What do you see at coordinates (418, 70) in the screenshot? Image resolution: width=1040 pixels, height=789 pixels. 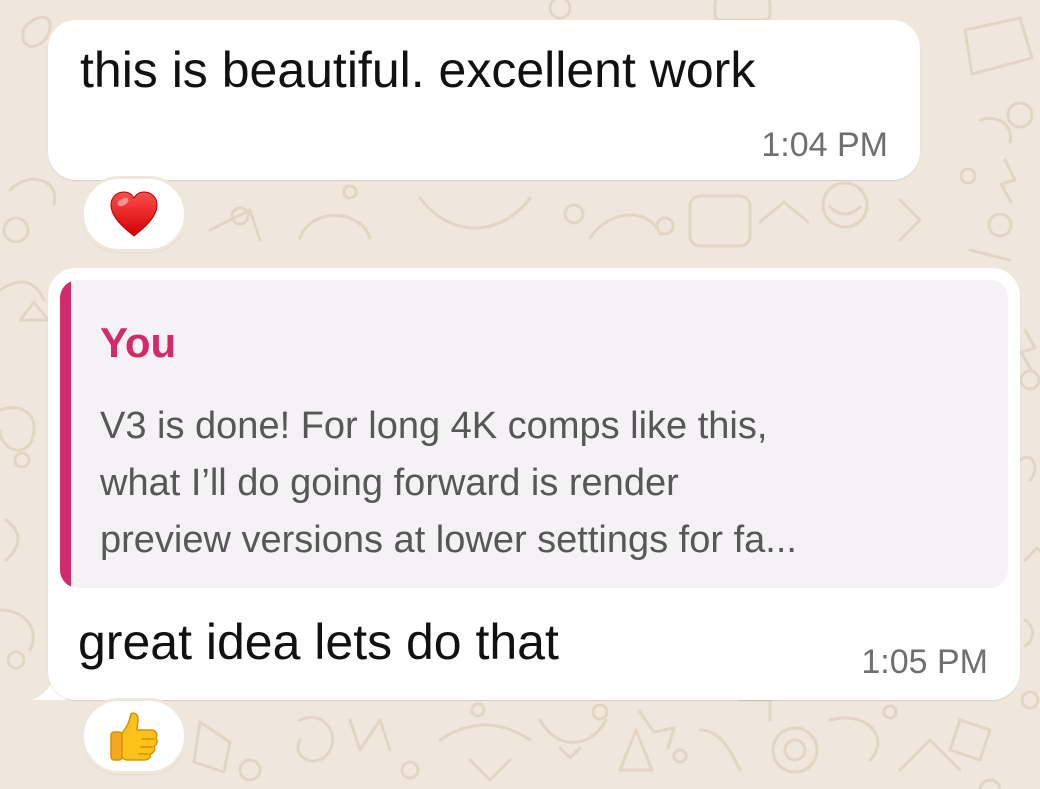 I see `message-text: this is beautiful. excellent work` at bounding box center [418, 70].